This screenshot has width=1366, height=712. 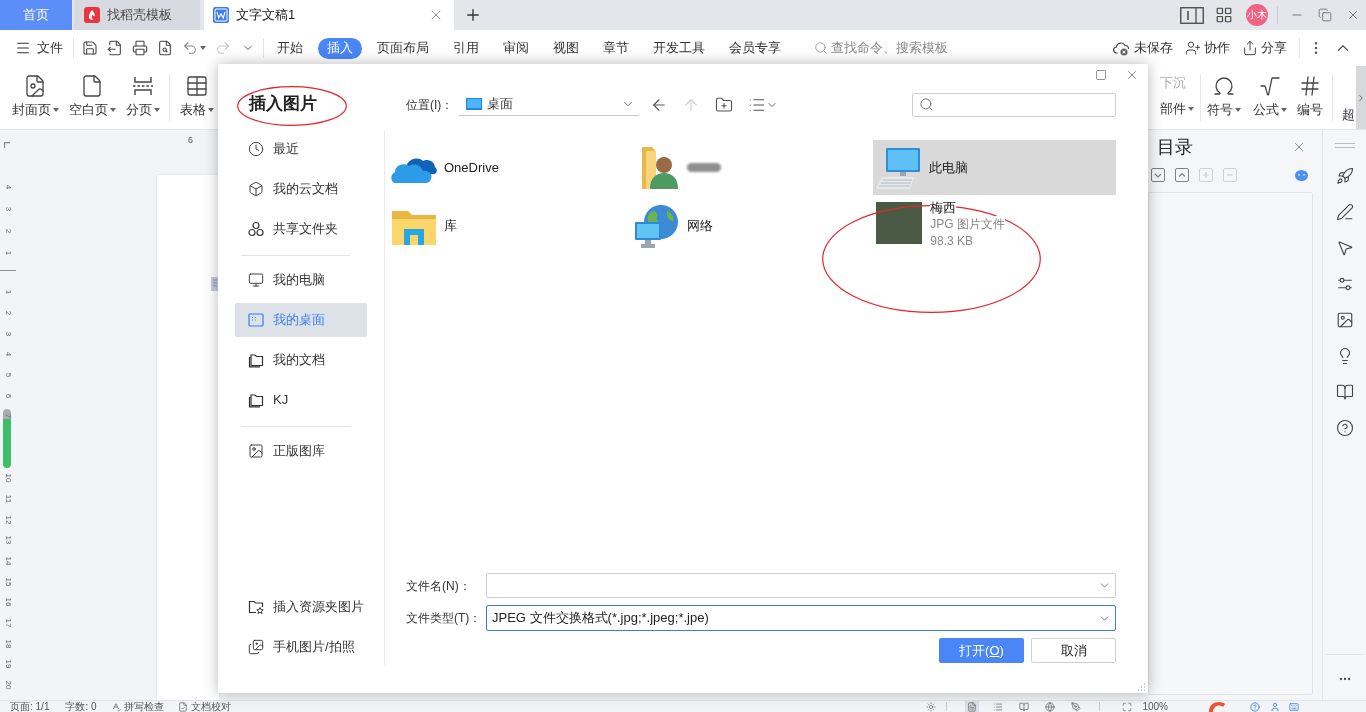 I want to click on folder-icon, so click(x=256, y=400).